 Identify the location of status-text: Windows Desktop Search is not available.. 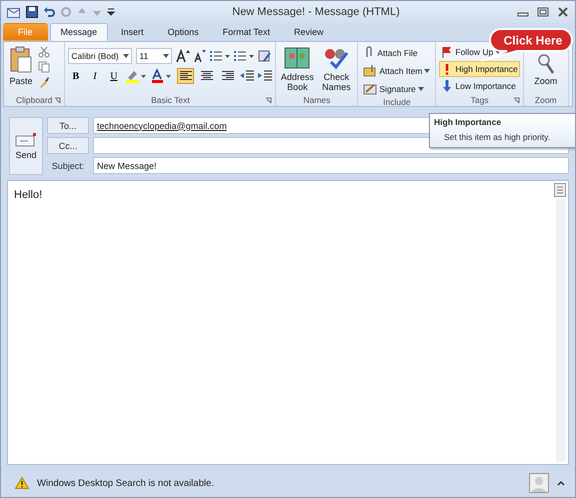
(126, 483).